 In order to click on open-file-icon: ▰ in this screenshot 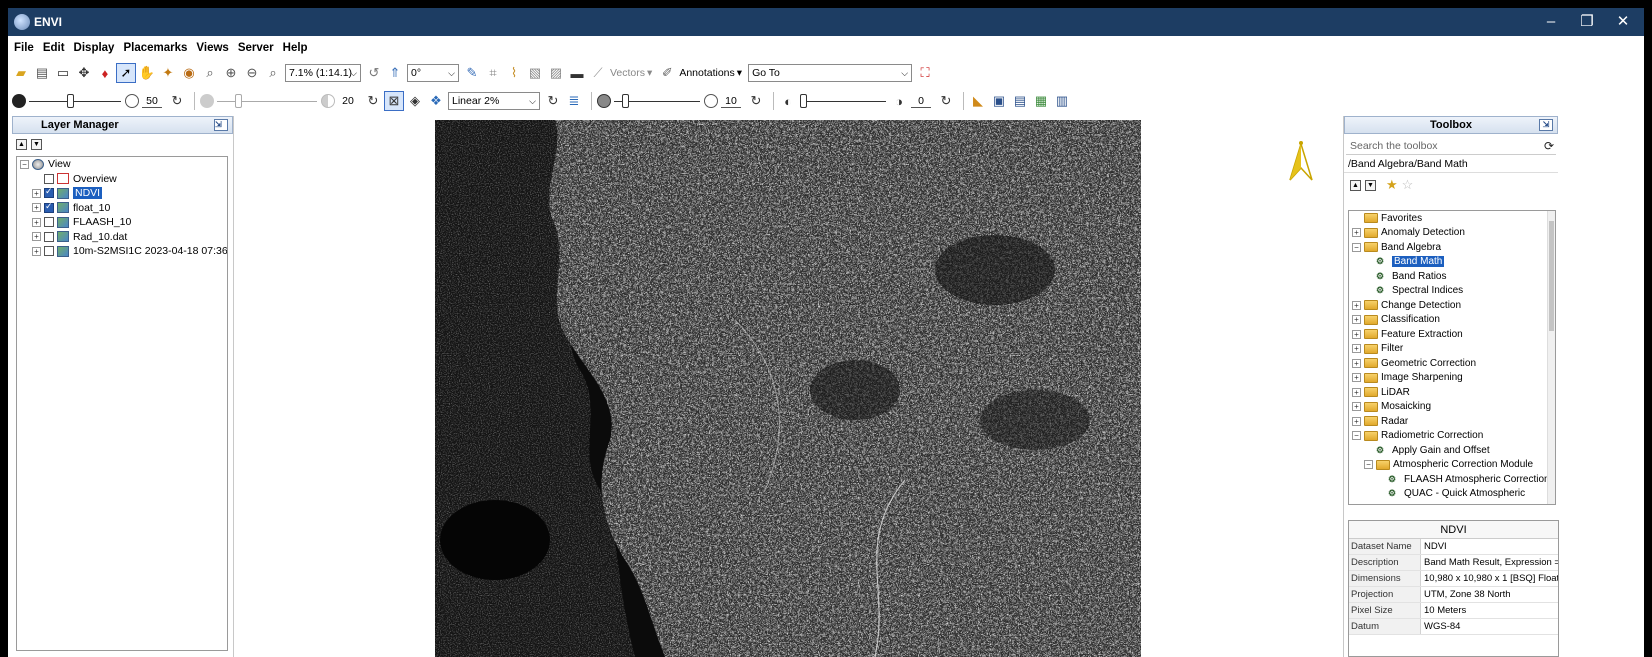, I will do `click(21, 73)`.